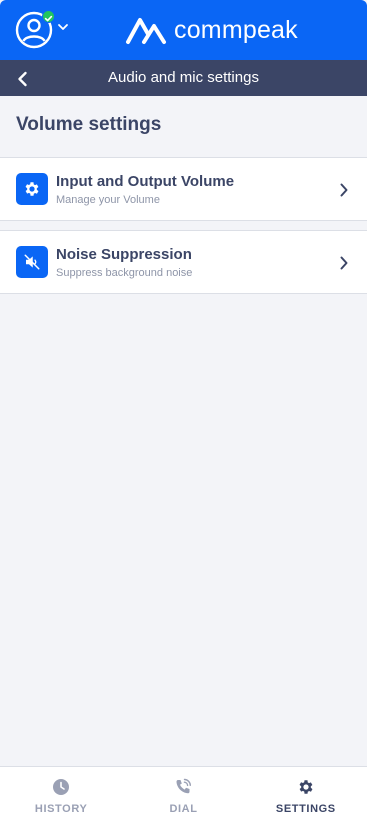 The height and width of the screenshot is (820, 367). What do you see at coordinates (124, 273) in the screenshot?
I see `settings-item-subtitle: Suppress background noise` at bounding box center [124, 273].